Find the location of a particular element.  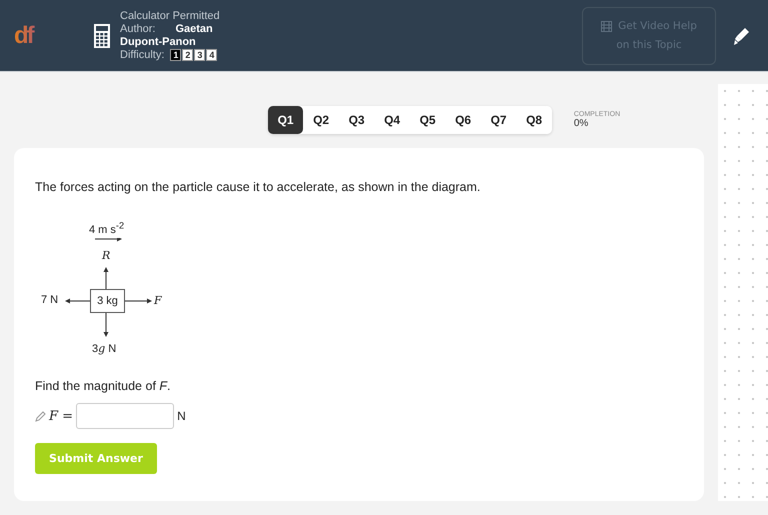

question-tab: Q4 is located at coordinates (392, 120).